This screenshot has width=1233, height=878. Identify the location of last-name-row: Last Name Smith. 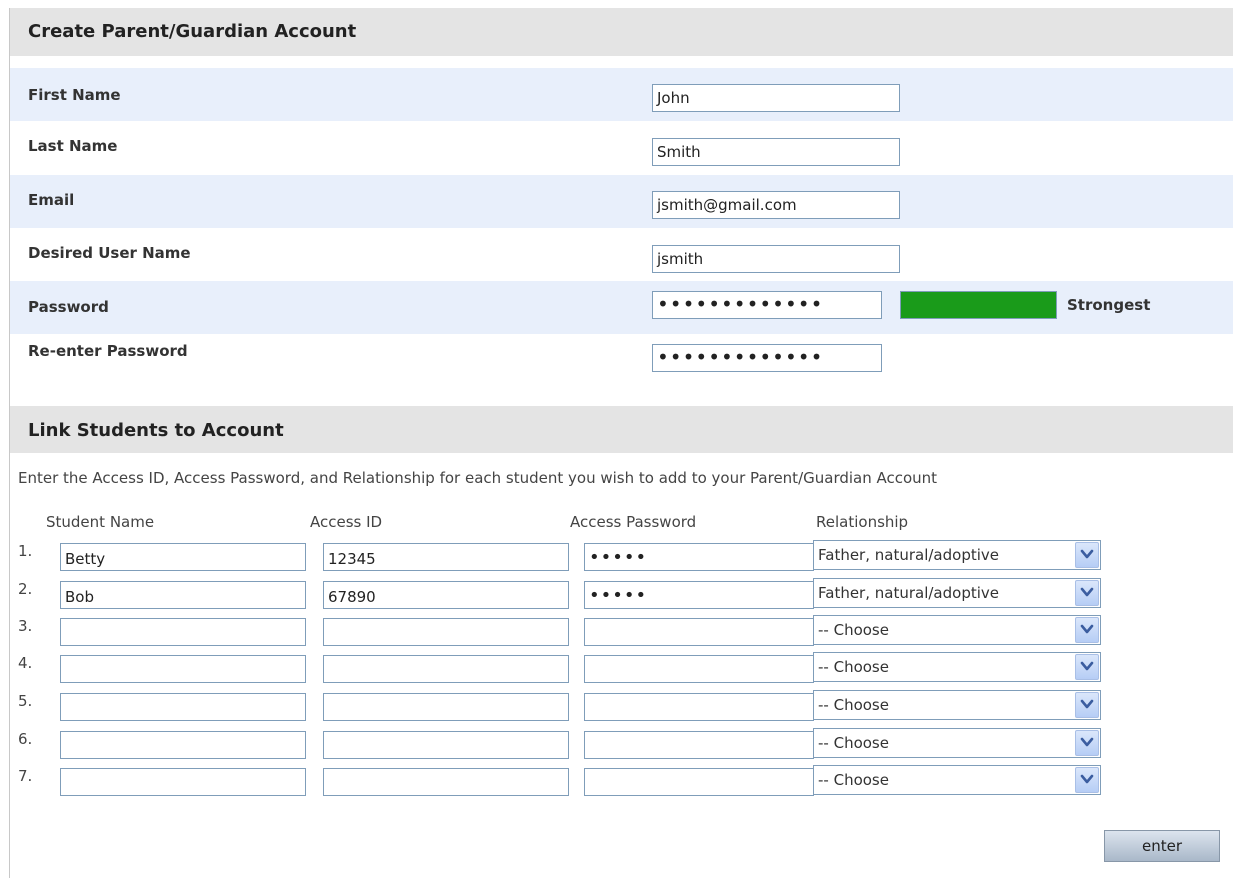
(621, 147).